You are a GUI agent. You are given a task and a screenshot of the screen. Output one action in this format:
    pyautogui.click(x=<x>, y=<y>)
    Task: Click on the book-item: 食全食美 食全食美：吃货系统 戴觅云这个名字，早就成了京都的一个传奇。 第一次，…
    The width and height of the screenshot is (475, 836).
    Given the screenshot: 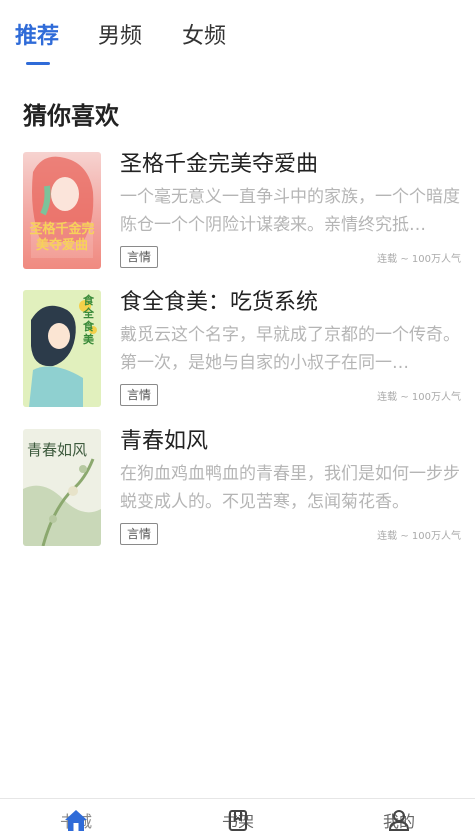 What is the action you would take?
    pyautogui.click(x=237, y=350)
    